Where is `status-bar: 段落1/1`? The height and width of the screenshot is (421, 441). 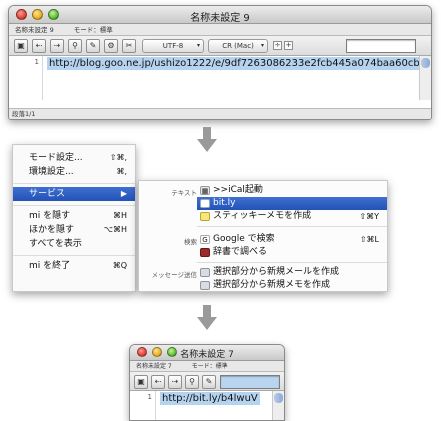 status-bar: 段落1/1 is located at coordinates (220, 113).